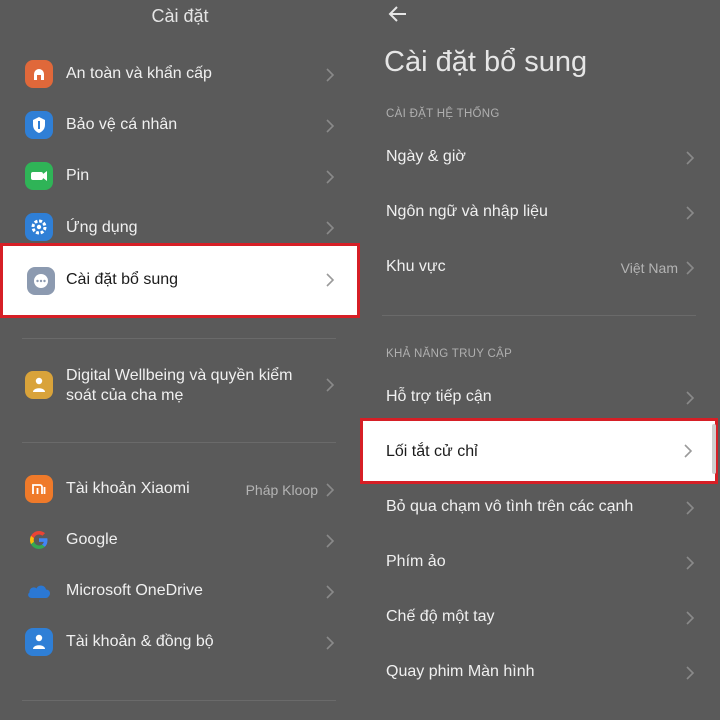 The width and height of the screenshot is (720, 720). What do you see at coordinates (540, 618) in the screenshot?
I see `setting-one-handed-mode: Chế độ một tay` at bounding box center [540, 618].